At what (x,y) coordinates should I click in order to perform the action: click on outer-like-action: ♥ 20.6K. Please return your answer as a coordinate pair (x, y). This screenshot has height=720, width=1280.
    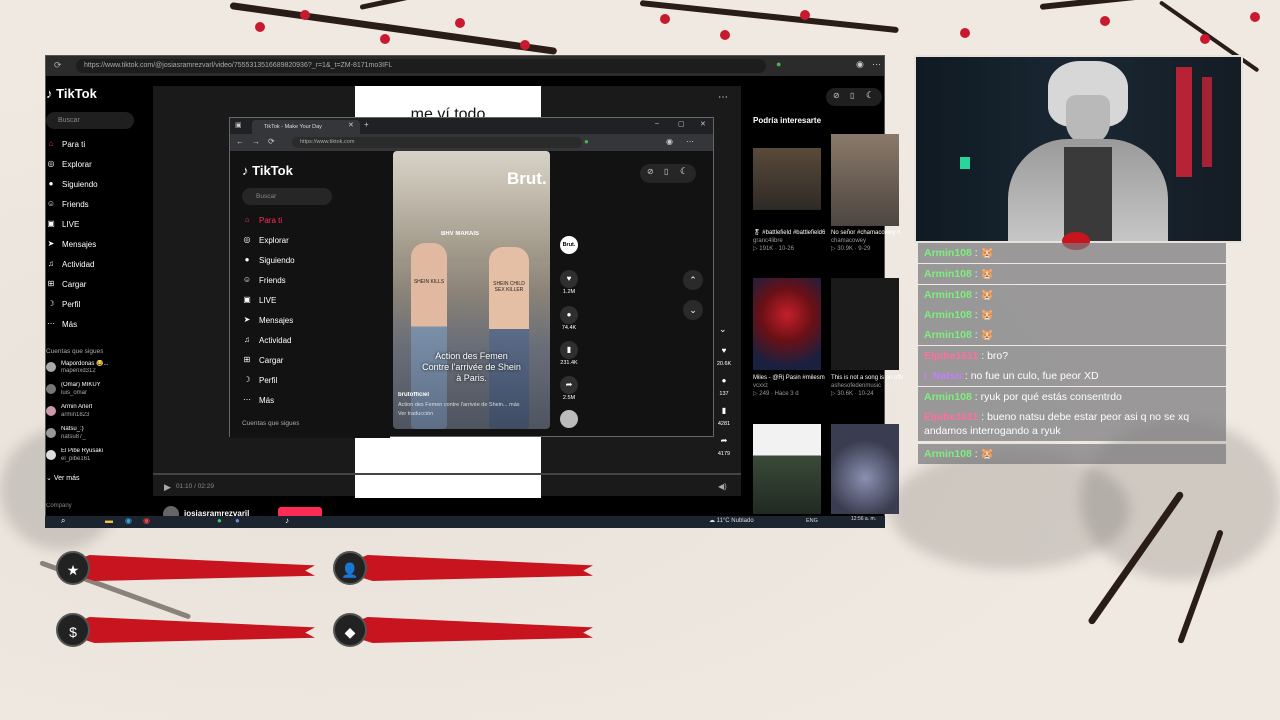
    Looking at the image, I should click on (724, 354).